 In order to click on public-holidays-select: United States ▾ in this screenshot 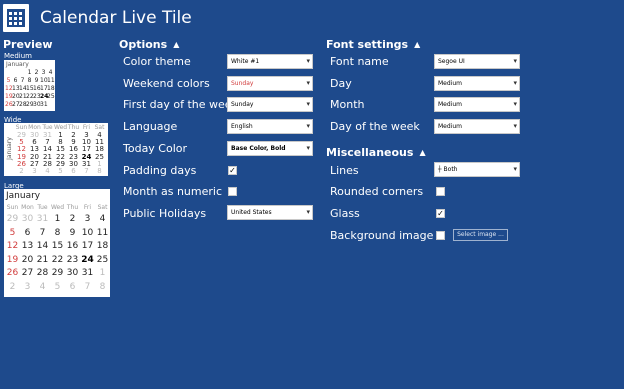, I will do `click(270, 212)`.